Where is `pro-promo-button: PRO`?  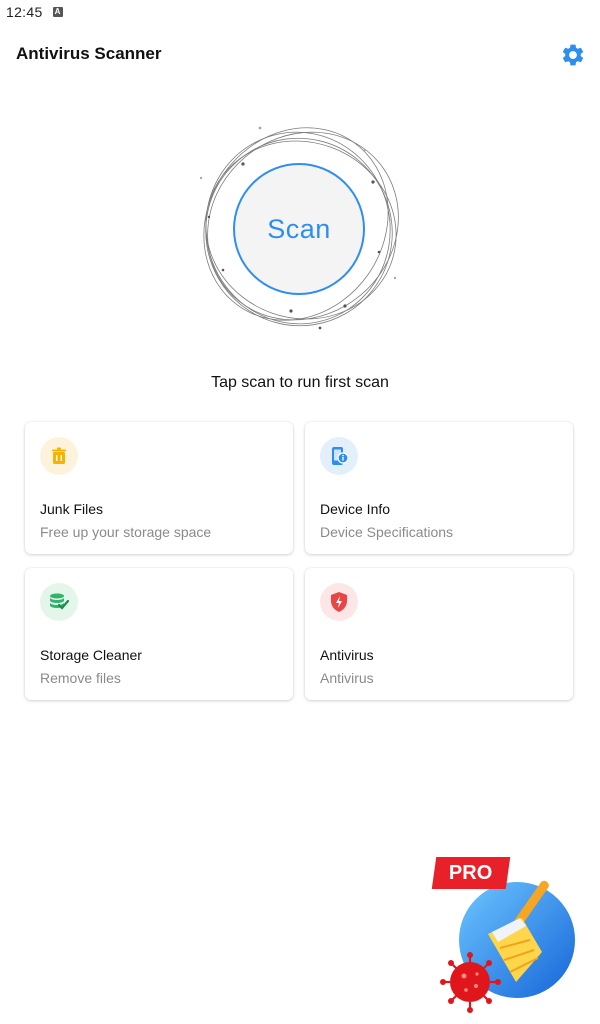
pro-promo-button: PRO is located at coordinates (505, 934).